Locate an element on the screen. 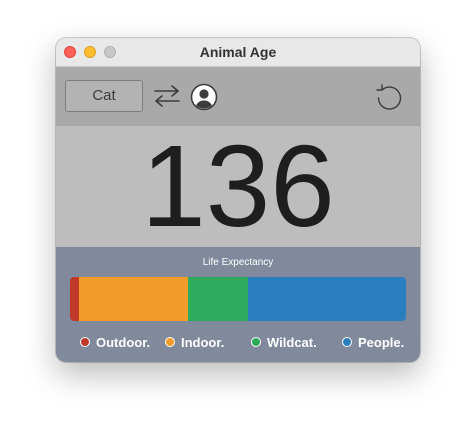 This screenshot has height=437, width=476. animal-select-button: Cat is located at coordinates (104, 96).